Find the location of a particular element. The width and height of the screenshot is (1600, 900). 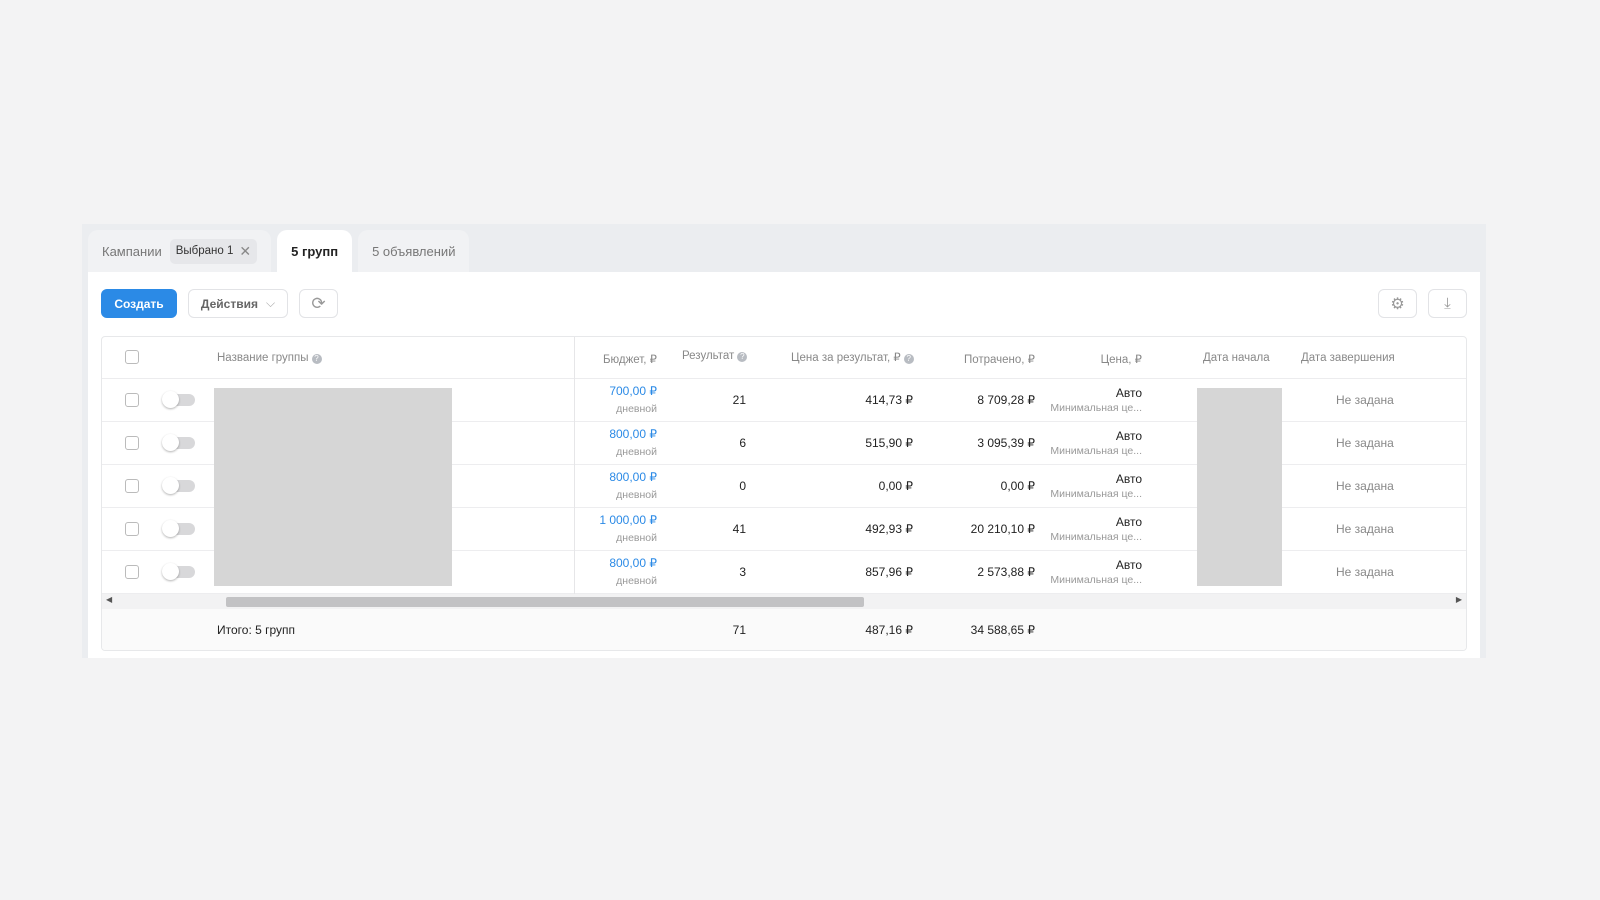

result-value: 0 is located at coordinates (742, 486).